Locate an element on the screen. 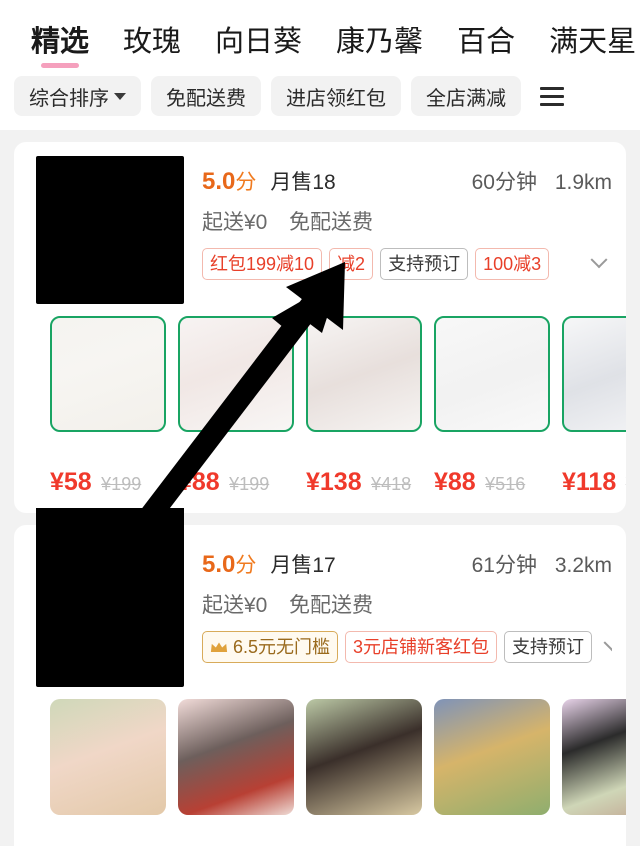 The width and height of the screenshot is (640, 846). tab-active-underline is located at coordinates (60, 65).